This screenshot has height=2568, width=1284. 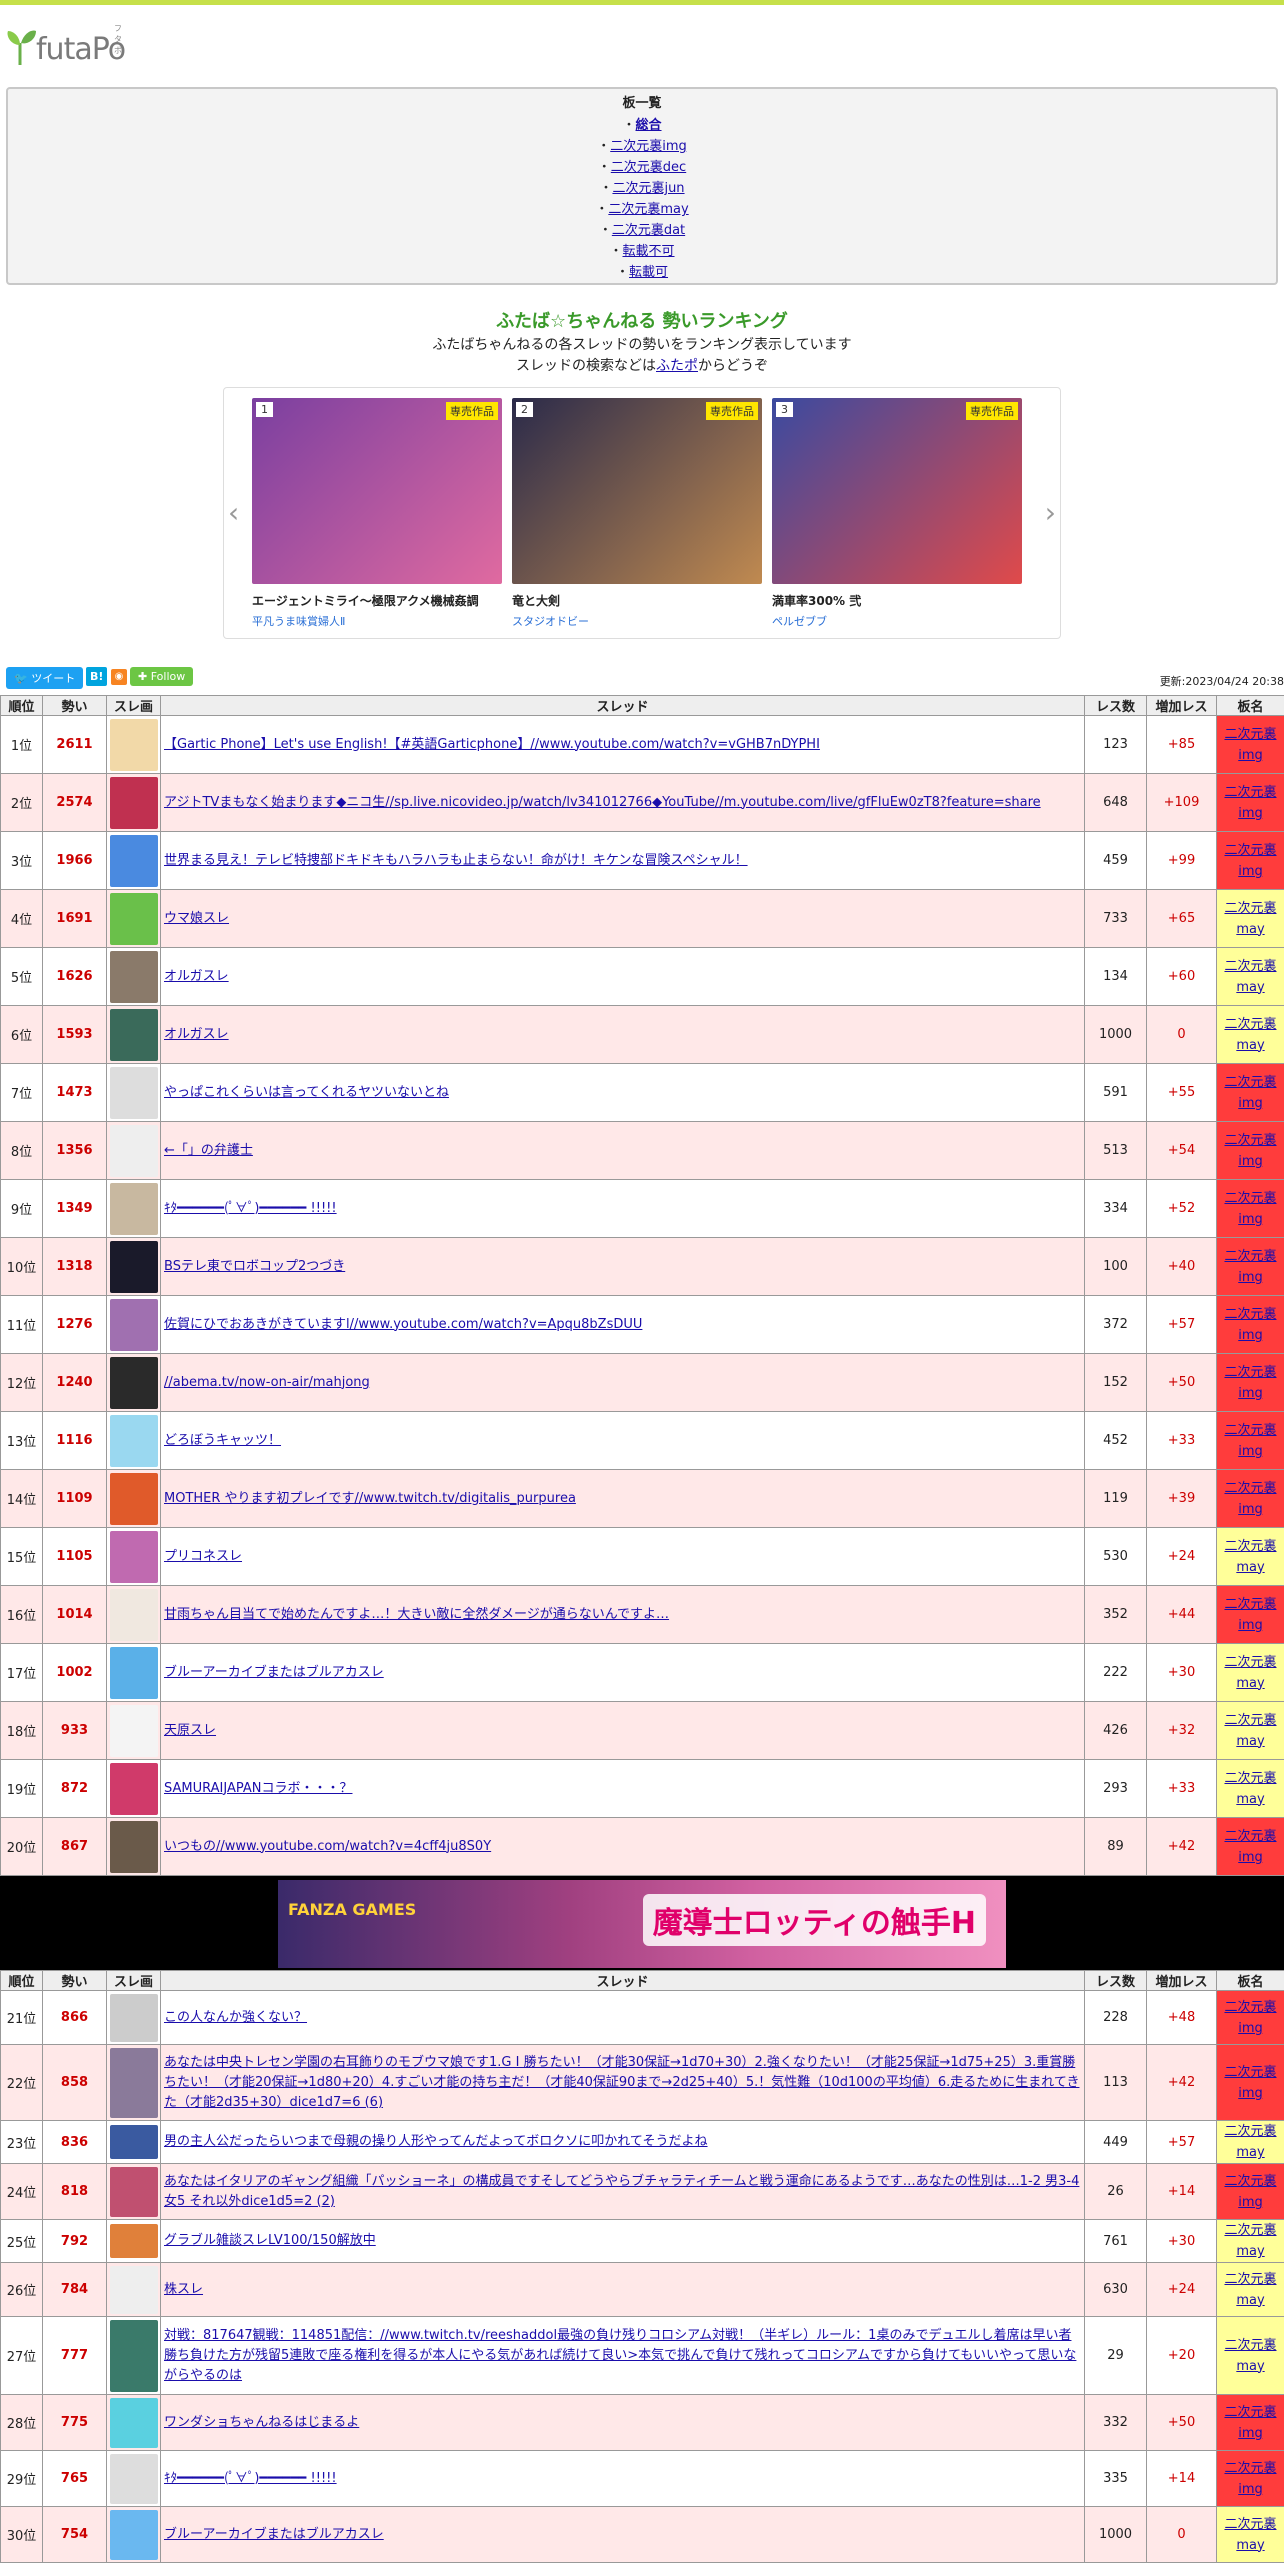 What do you see at coordinates (162, 676) in the screenshot?
I see `follow-button: ✚ Follow` at bounding box center [162, 676].